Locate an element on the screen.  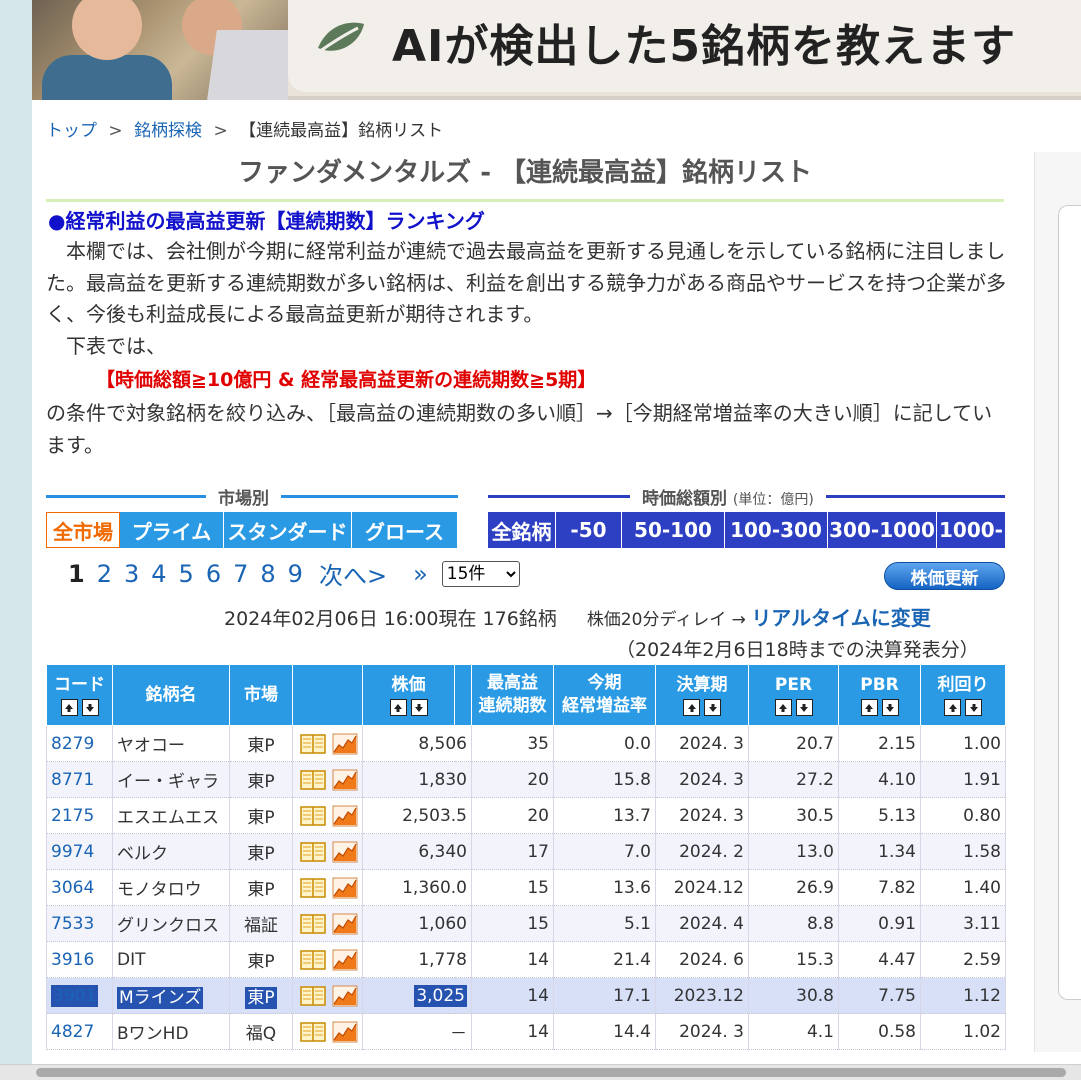
tab-cap-under-50: -50 is located at coordinates (589, 530).